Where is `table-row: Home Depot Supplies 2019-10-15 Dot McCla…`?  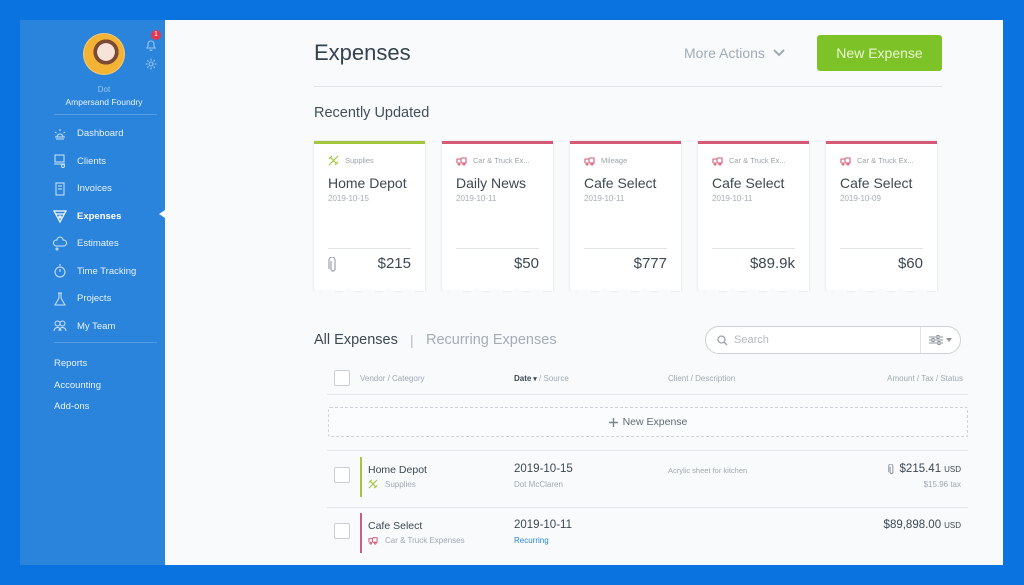 table-row: Home Depot Supplies 2019-10-15 Dot McCla… is located at coordinates (647, 481).